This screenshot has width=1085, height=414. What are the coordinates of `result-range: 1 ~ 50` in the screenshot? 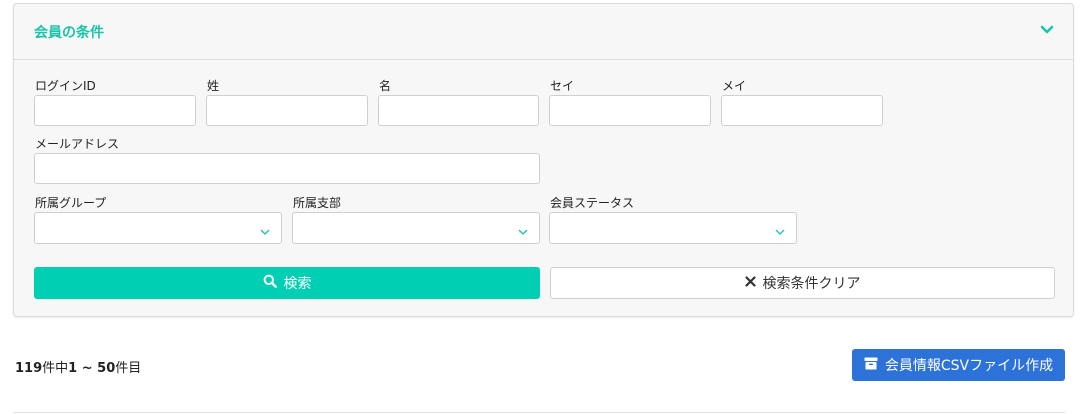 It's located at (92, 368).